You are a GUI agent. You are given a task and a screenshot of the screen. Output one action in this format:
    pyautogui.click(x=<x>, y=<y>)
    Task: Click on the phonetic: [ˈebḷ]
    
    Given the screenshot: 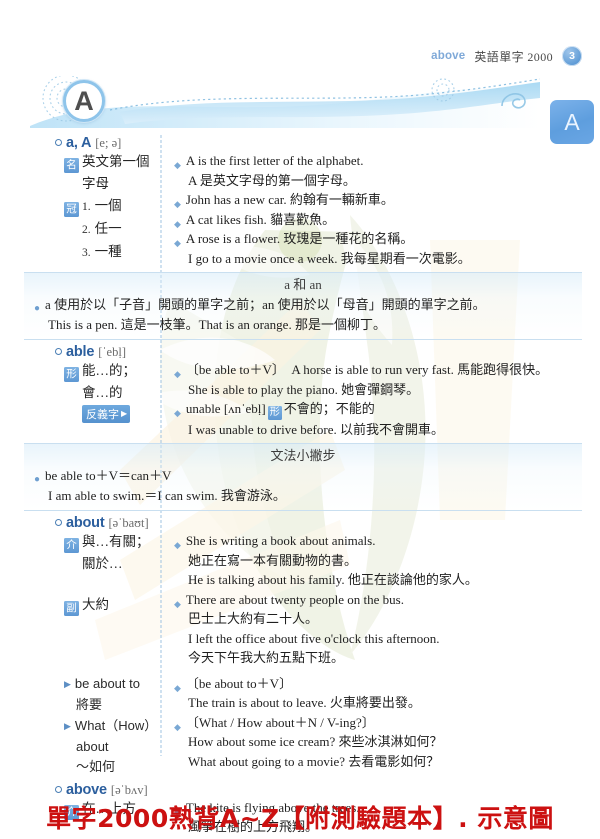 What is the action you would take?
    pyautogui.click(x=112, y=352)
    